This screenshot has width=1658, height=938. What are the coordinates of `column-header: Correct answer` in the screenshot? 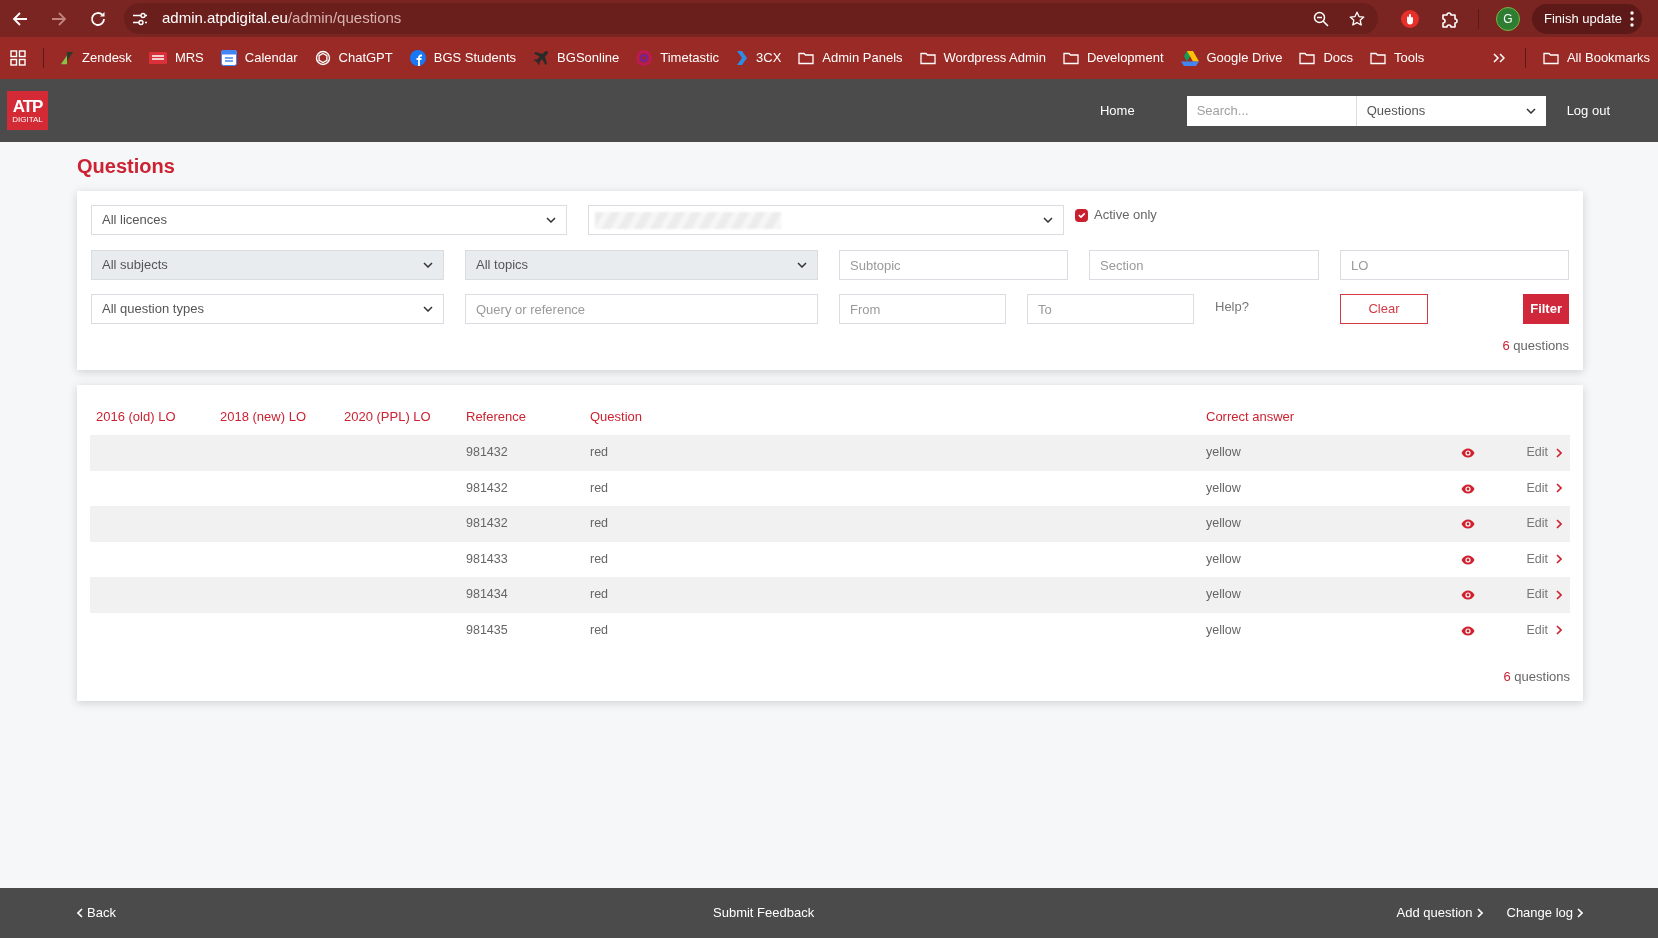 It's located at (1320, 417).